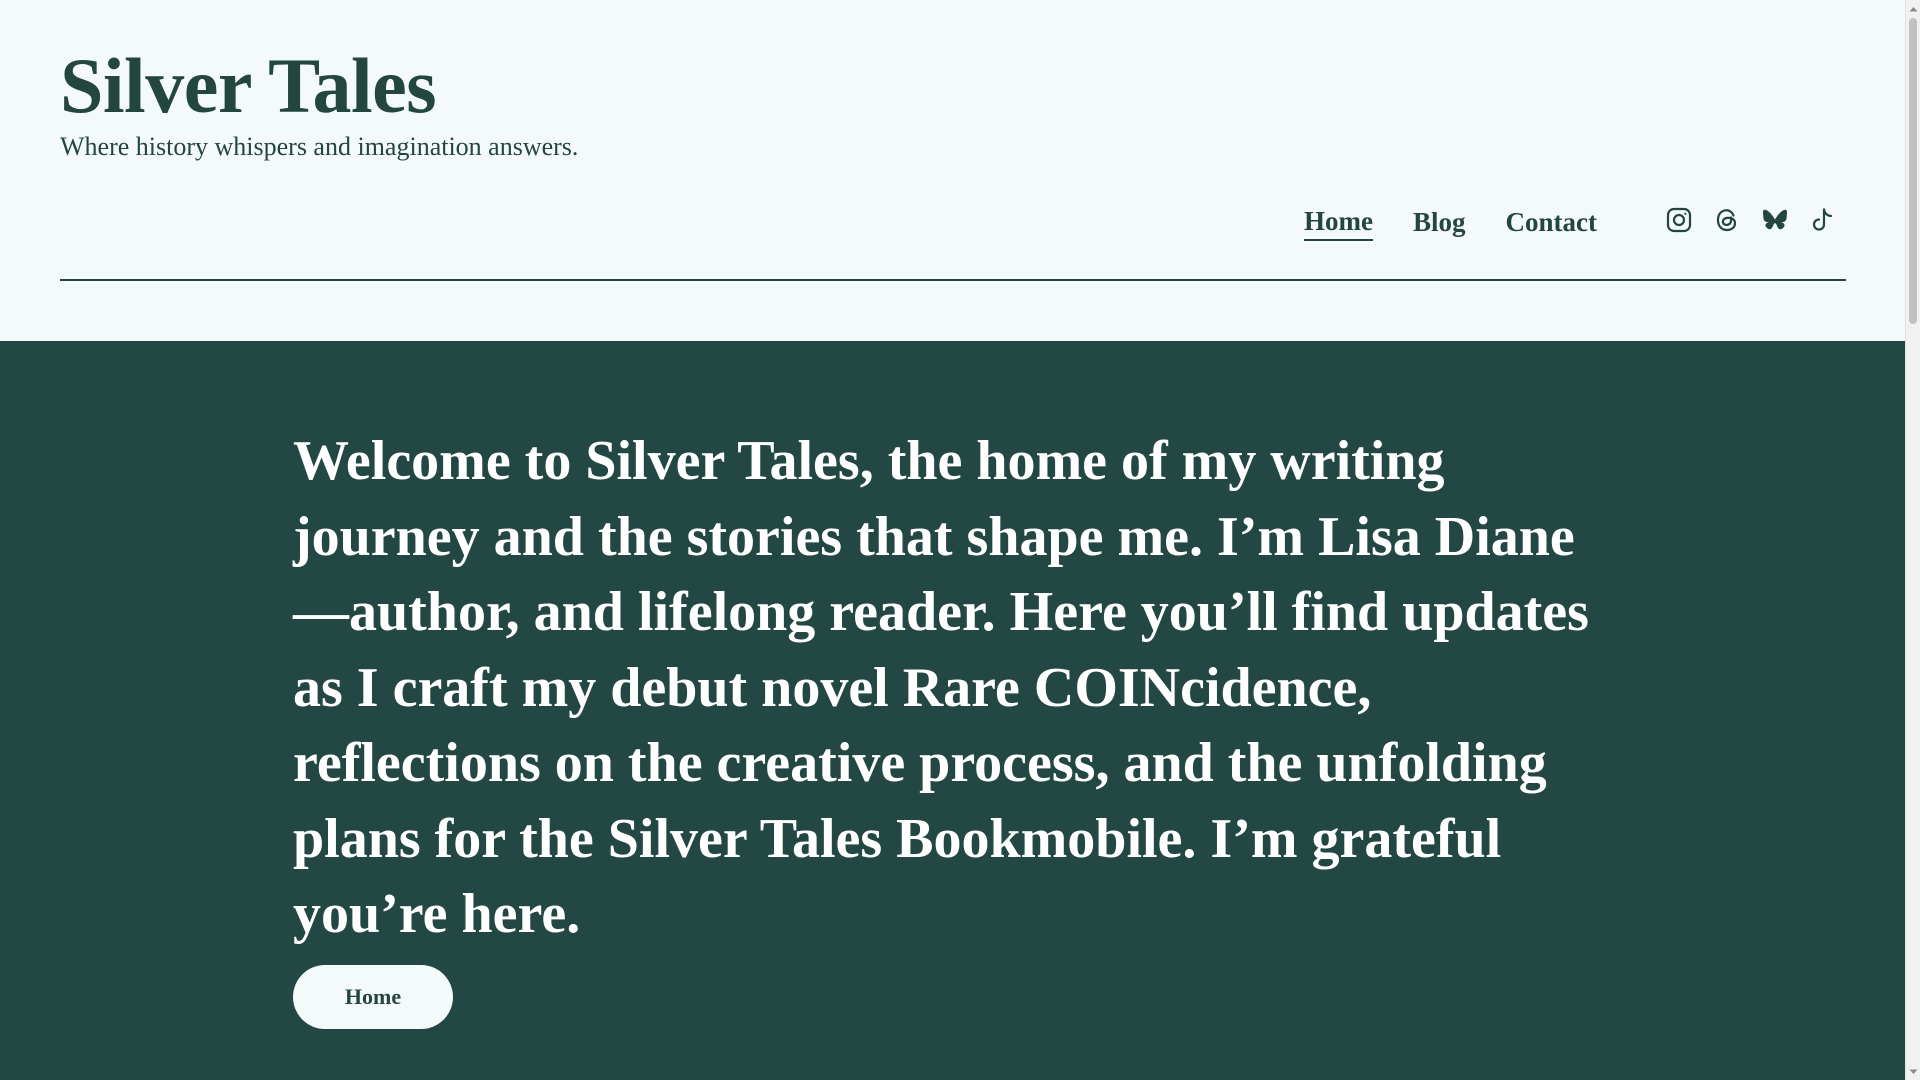 This screenshot has width=1920, height=1080. What do you see at coordinates (248, 86) in the screenshot?
I see `site-title: Silver Tales` at bounding box center [248, 86].